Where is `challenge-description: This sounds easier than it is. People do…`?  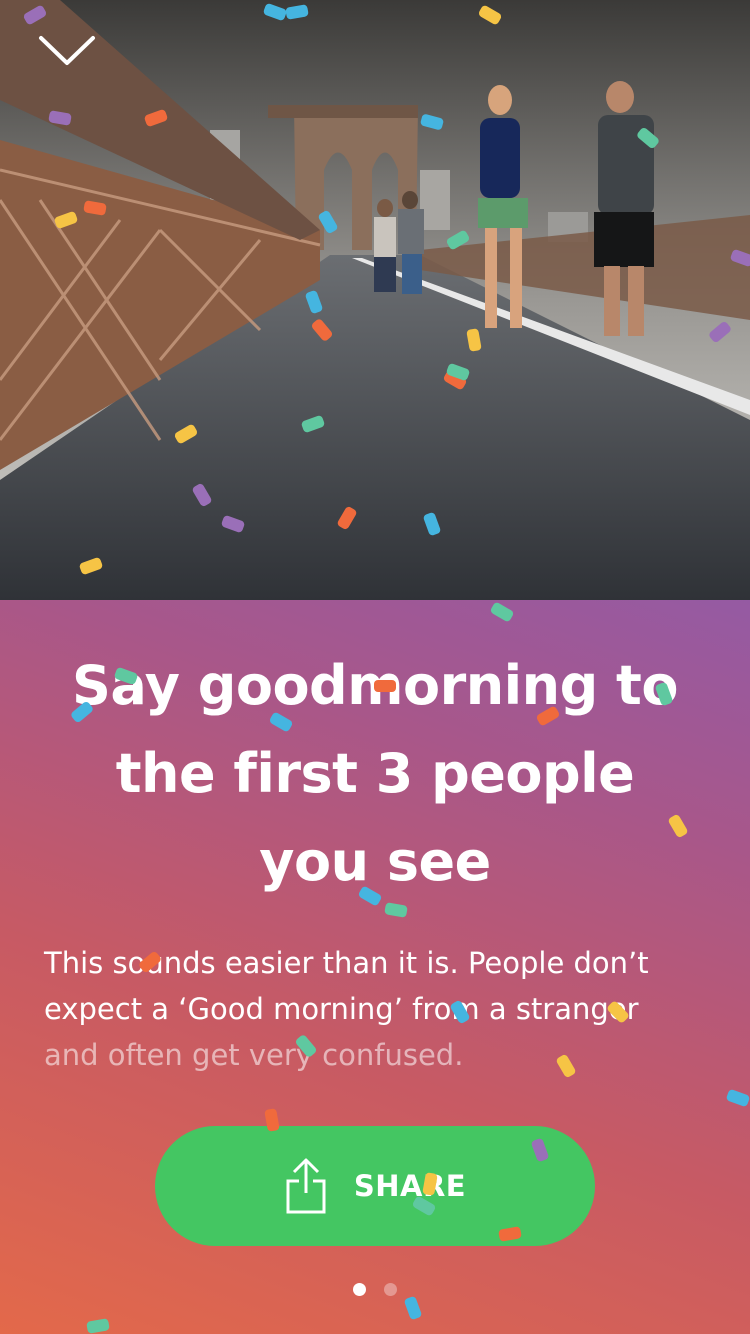 challenge-description: This sounds easier than it is. People do… is located at coordinates (379, 1009).